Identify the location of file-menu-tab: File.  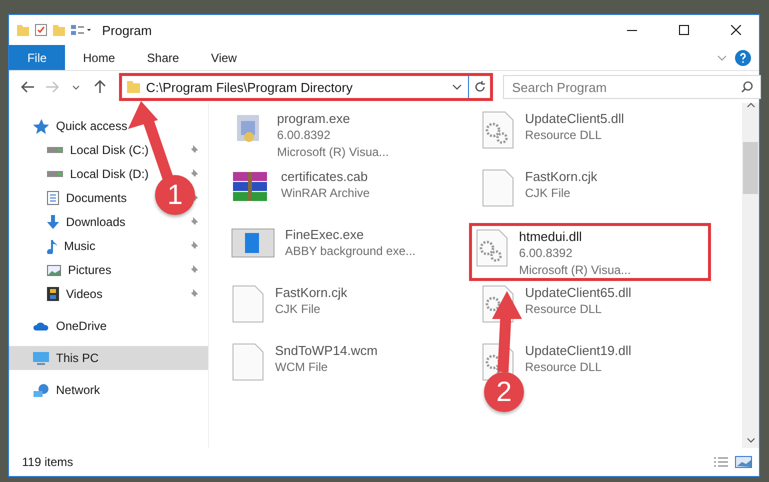
(37, 57).